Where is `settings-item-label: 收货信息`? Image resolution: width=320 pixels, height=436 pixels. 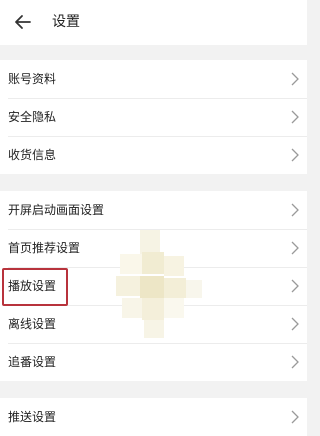
settings-item-label: 收货信息 is located at coordinates (32, 155).